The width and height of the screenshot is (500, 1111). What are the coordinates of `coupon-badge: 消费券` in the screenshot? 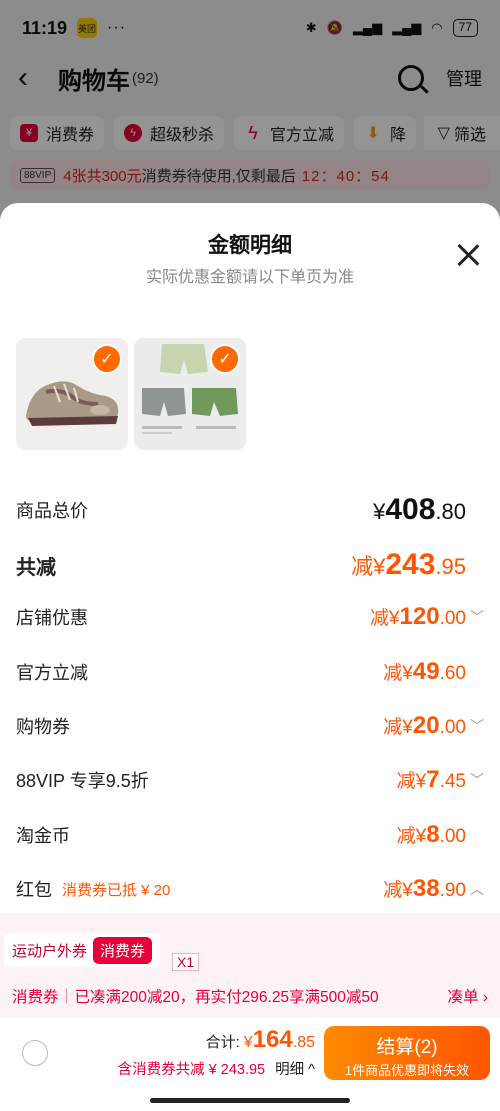 It's located at (123, 950).